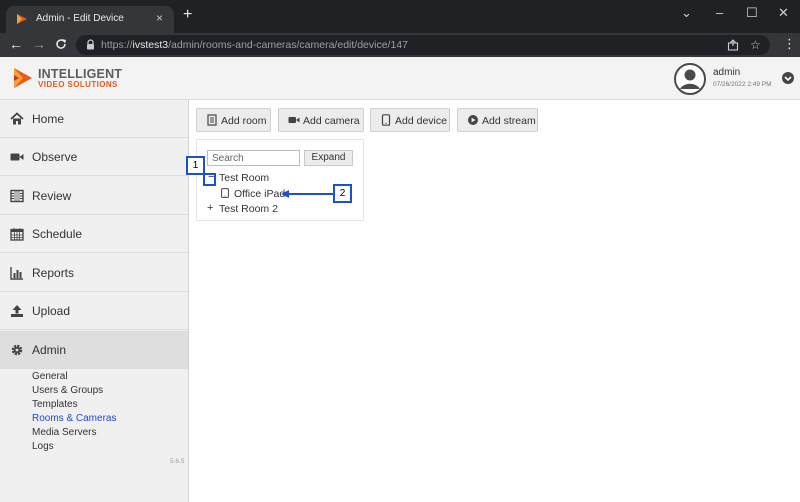  Describe the element at coordinates (16, 44) in the screenshot. I see `back-icon: ←` at that location.